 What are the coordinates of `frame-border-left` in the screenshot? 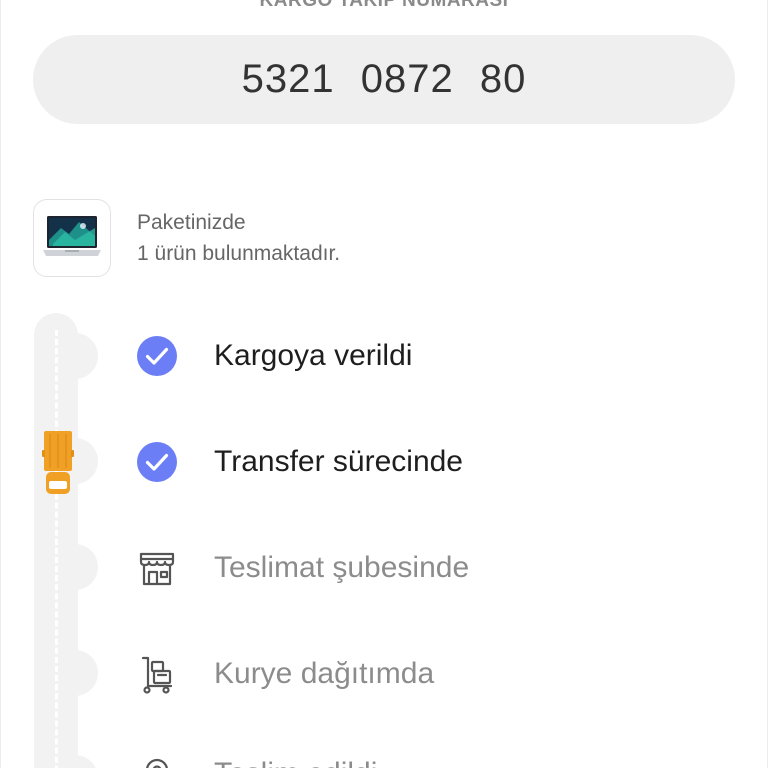 It's located at (0, 384).